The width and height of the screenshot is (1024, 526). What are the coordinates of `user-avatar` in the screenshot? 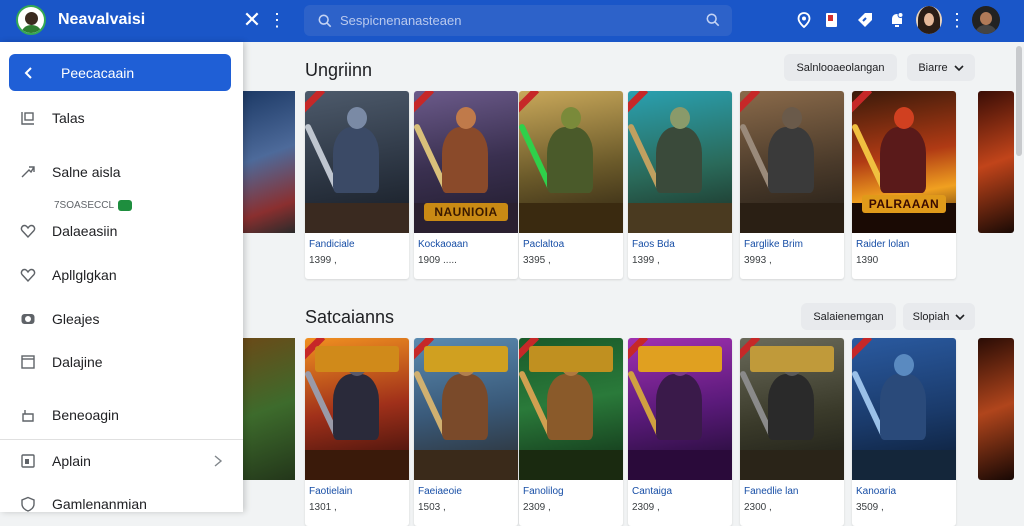 It's located at (929, 20).